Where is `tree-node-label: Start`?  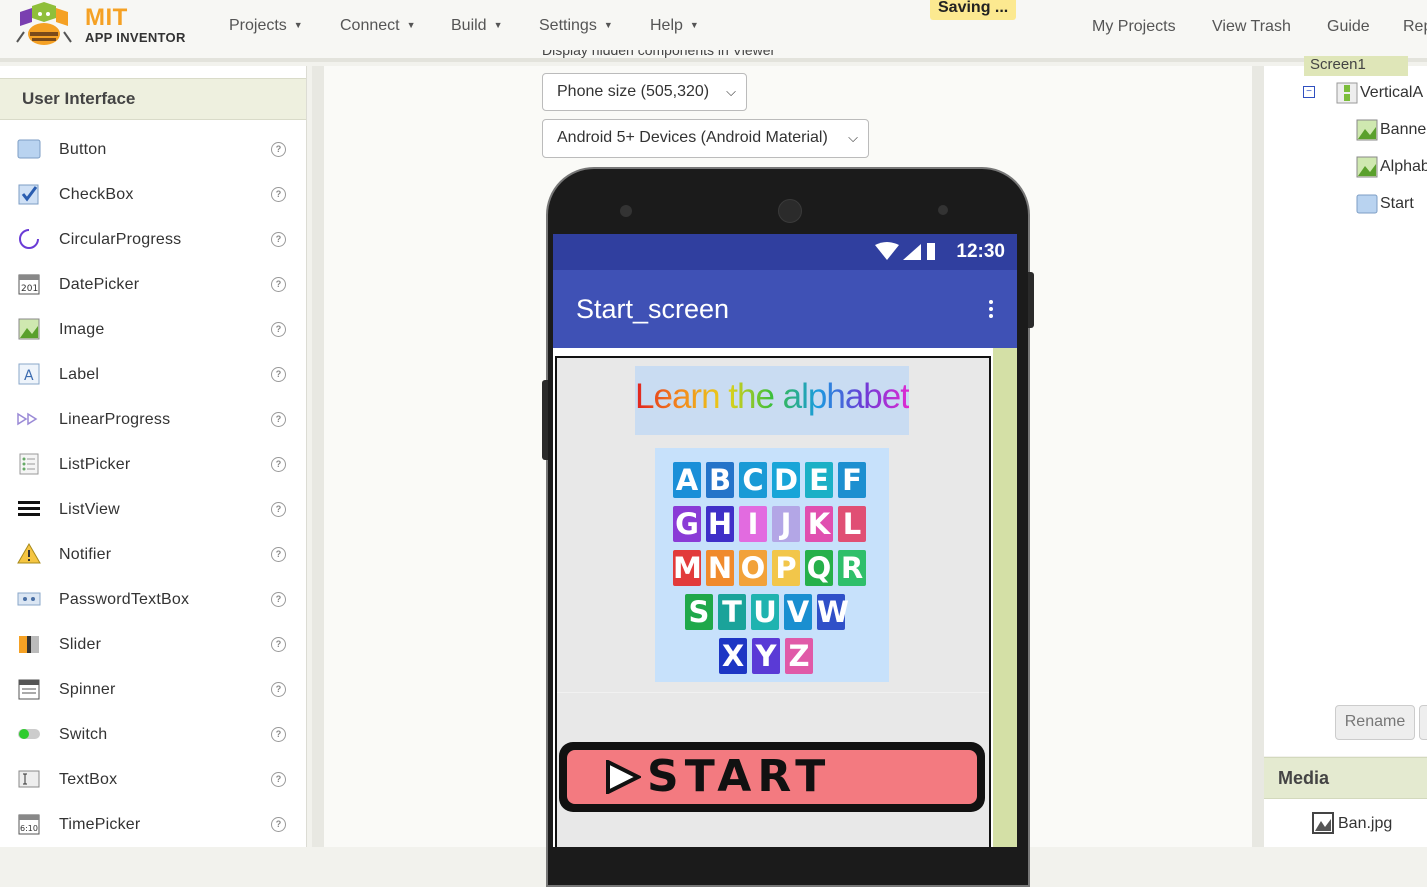 tree-node-label: Start is located at coordinates (1397, 203).